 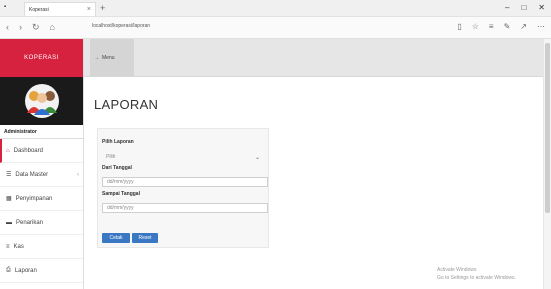 What do you see at coordinates (507, 26) in the screenshot?
I see `notes-icon: ✎` at bounding box center [507, 26].